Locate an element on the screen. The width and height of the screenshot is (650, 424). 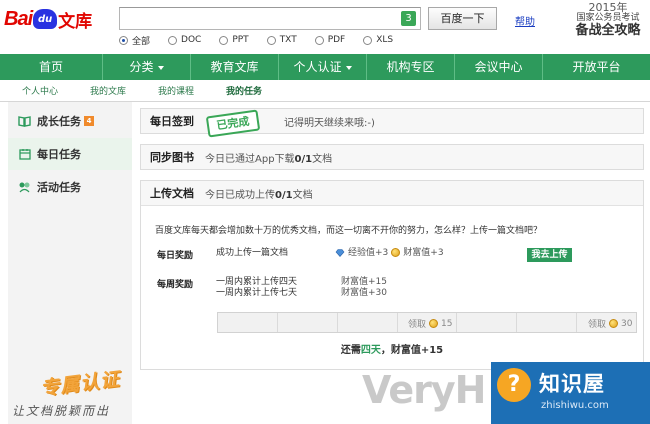
need-post: ，财富值+15 is located at coordinates (412, 350).